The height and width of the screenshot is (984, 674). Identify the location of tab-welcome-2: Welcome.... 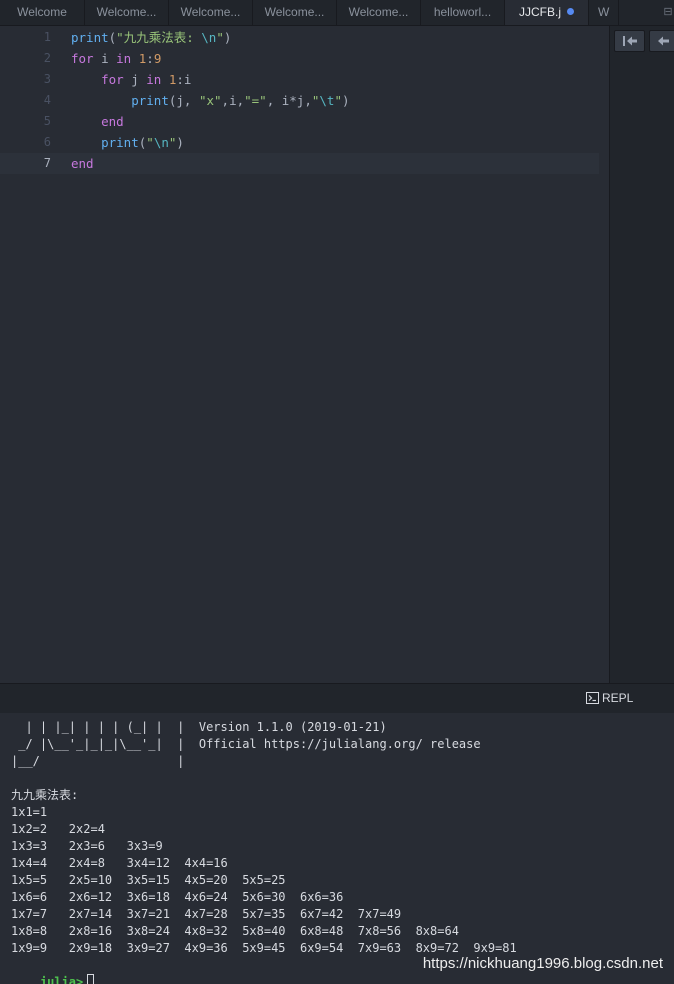
(127, 12).